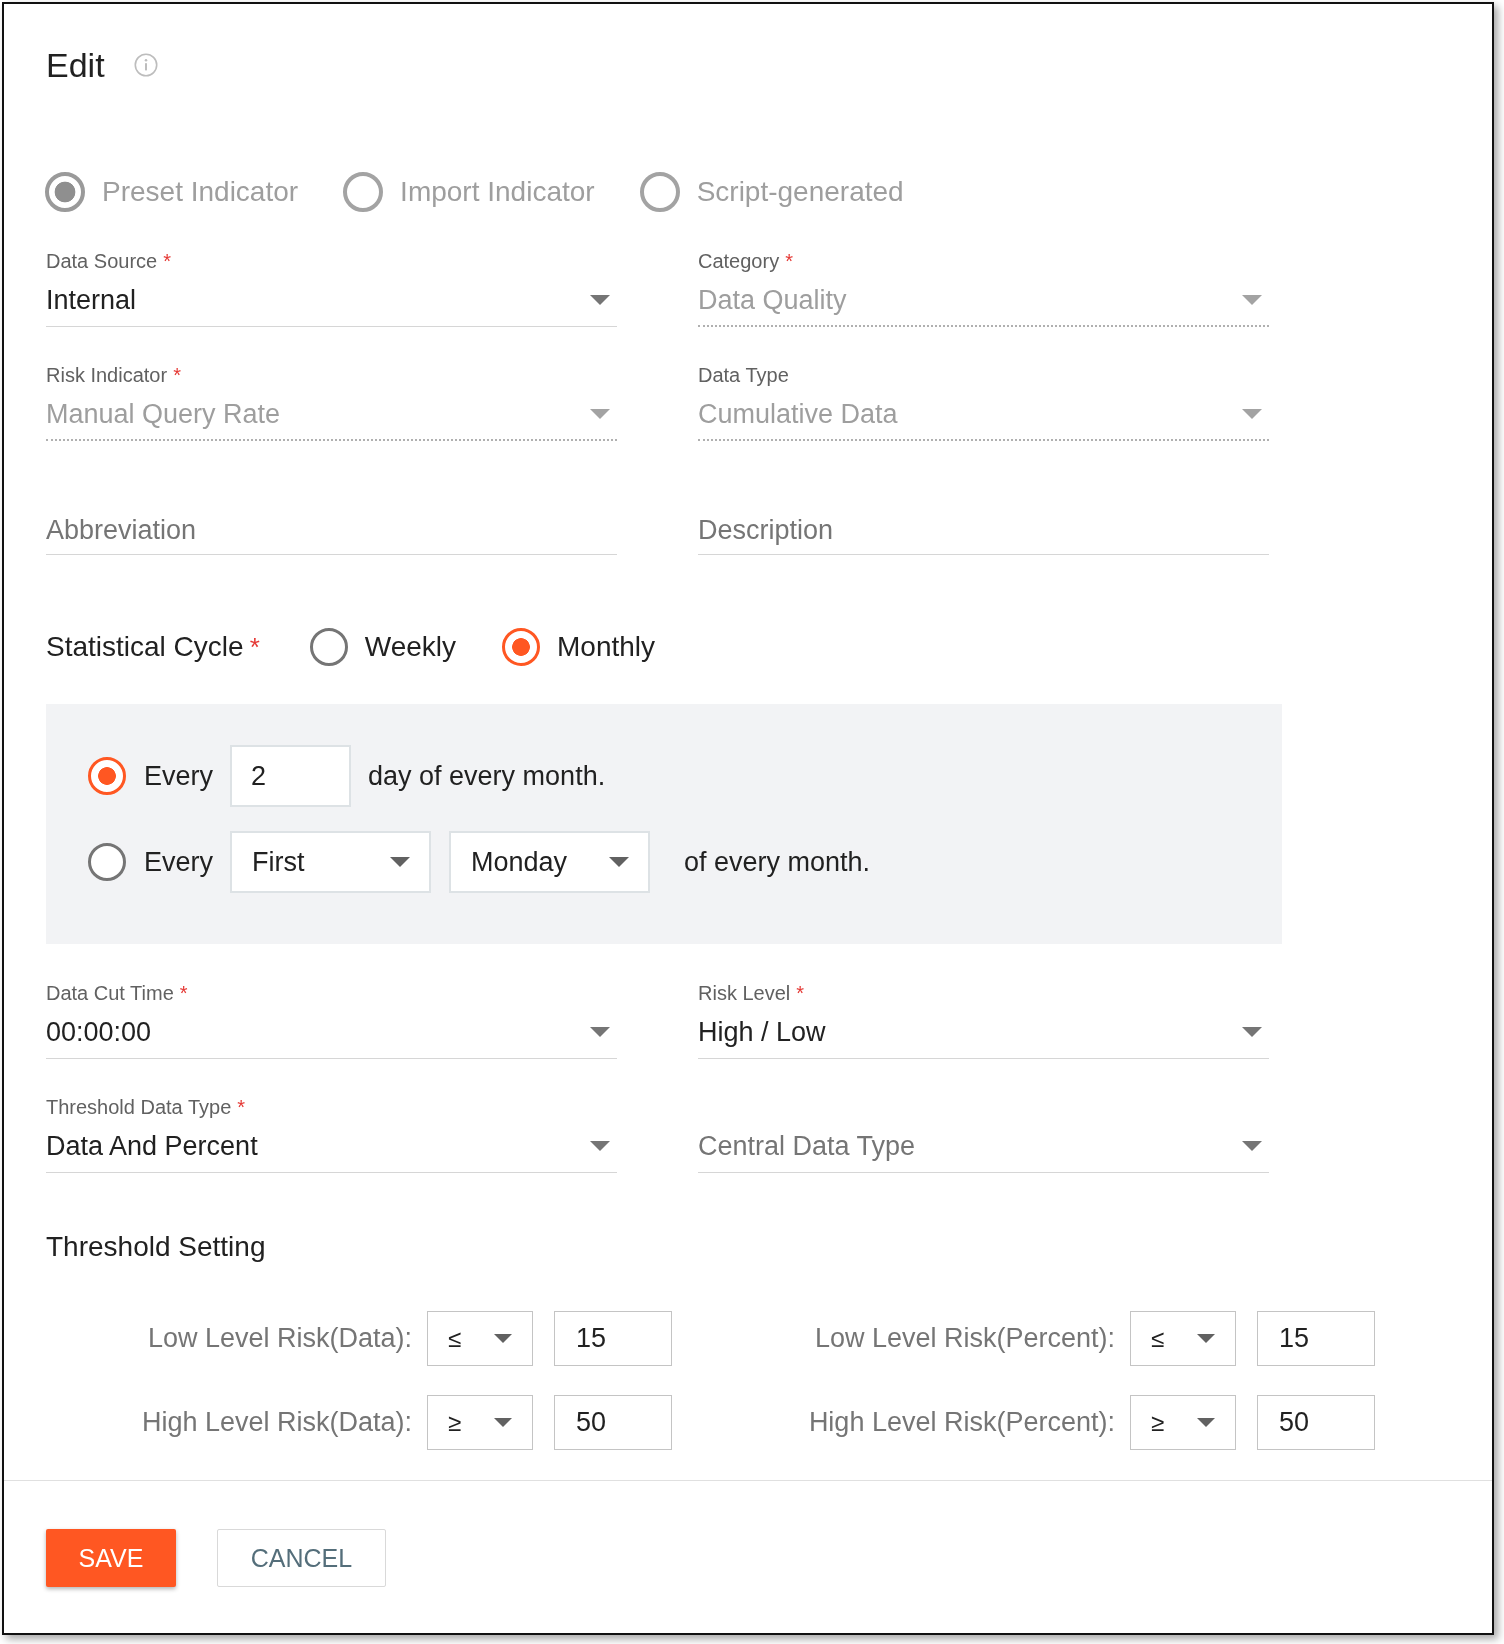 The width and height of the screenshot is (1504, 1644). I want to click on text-field: Description, so click(983, 534).